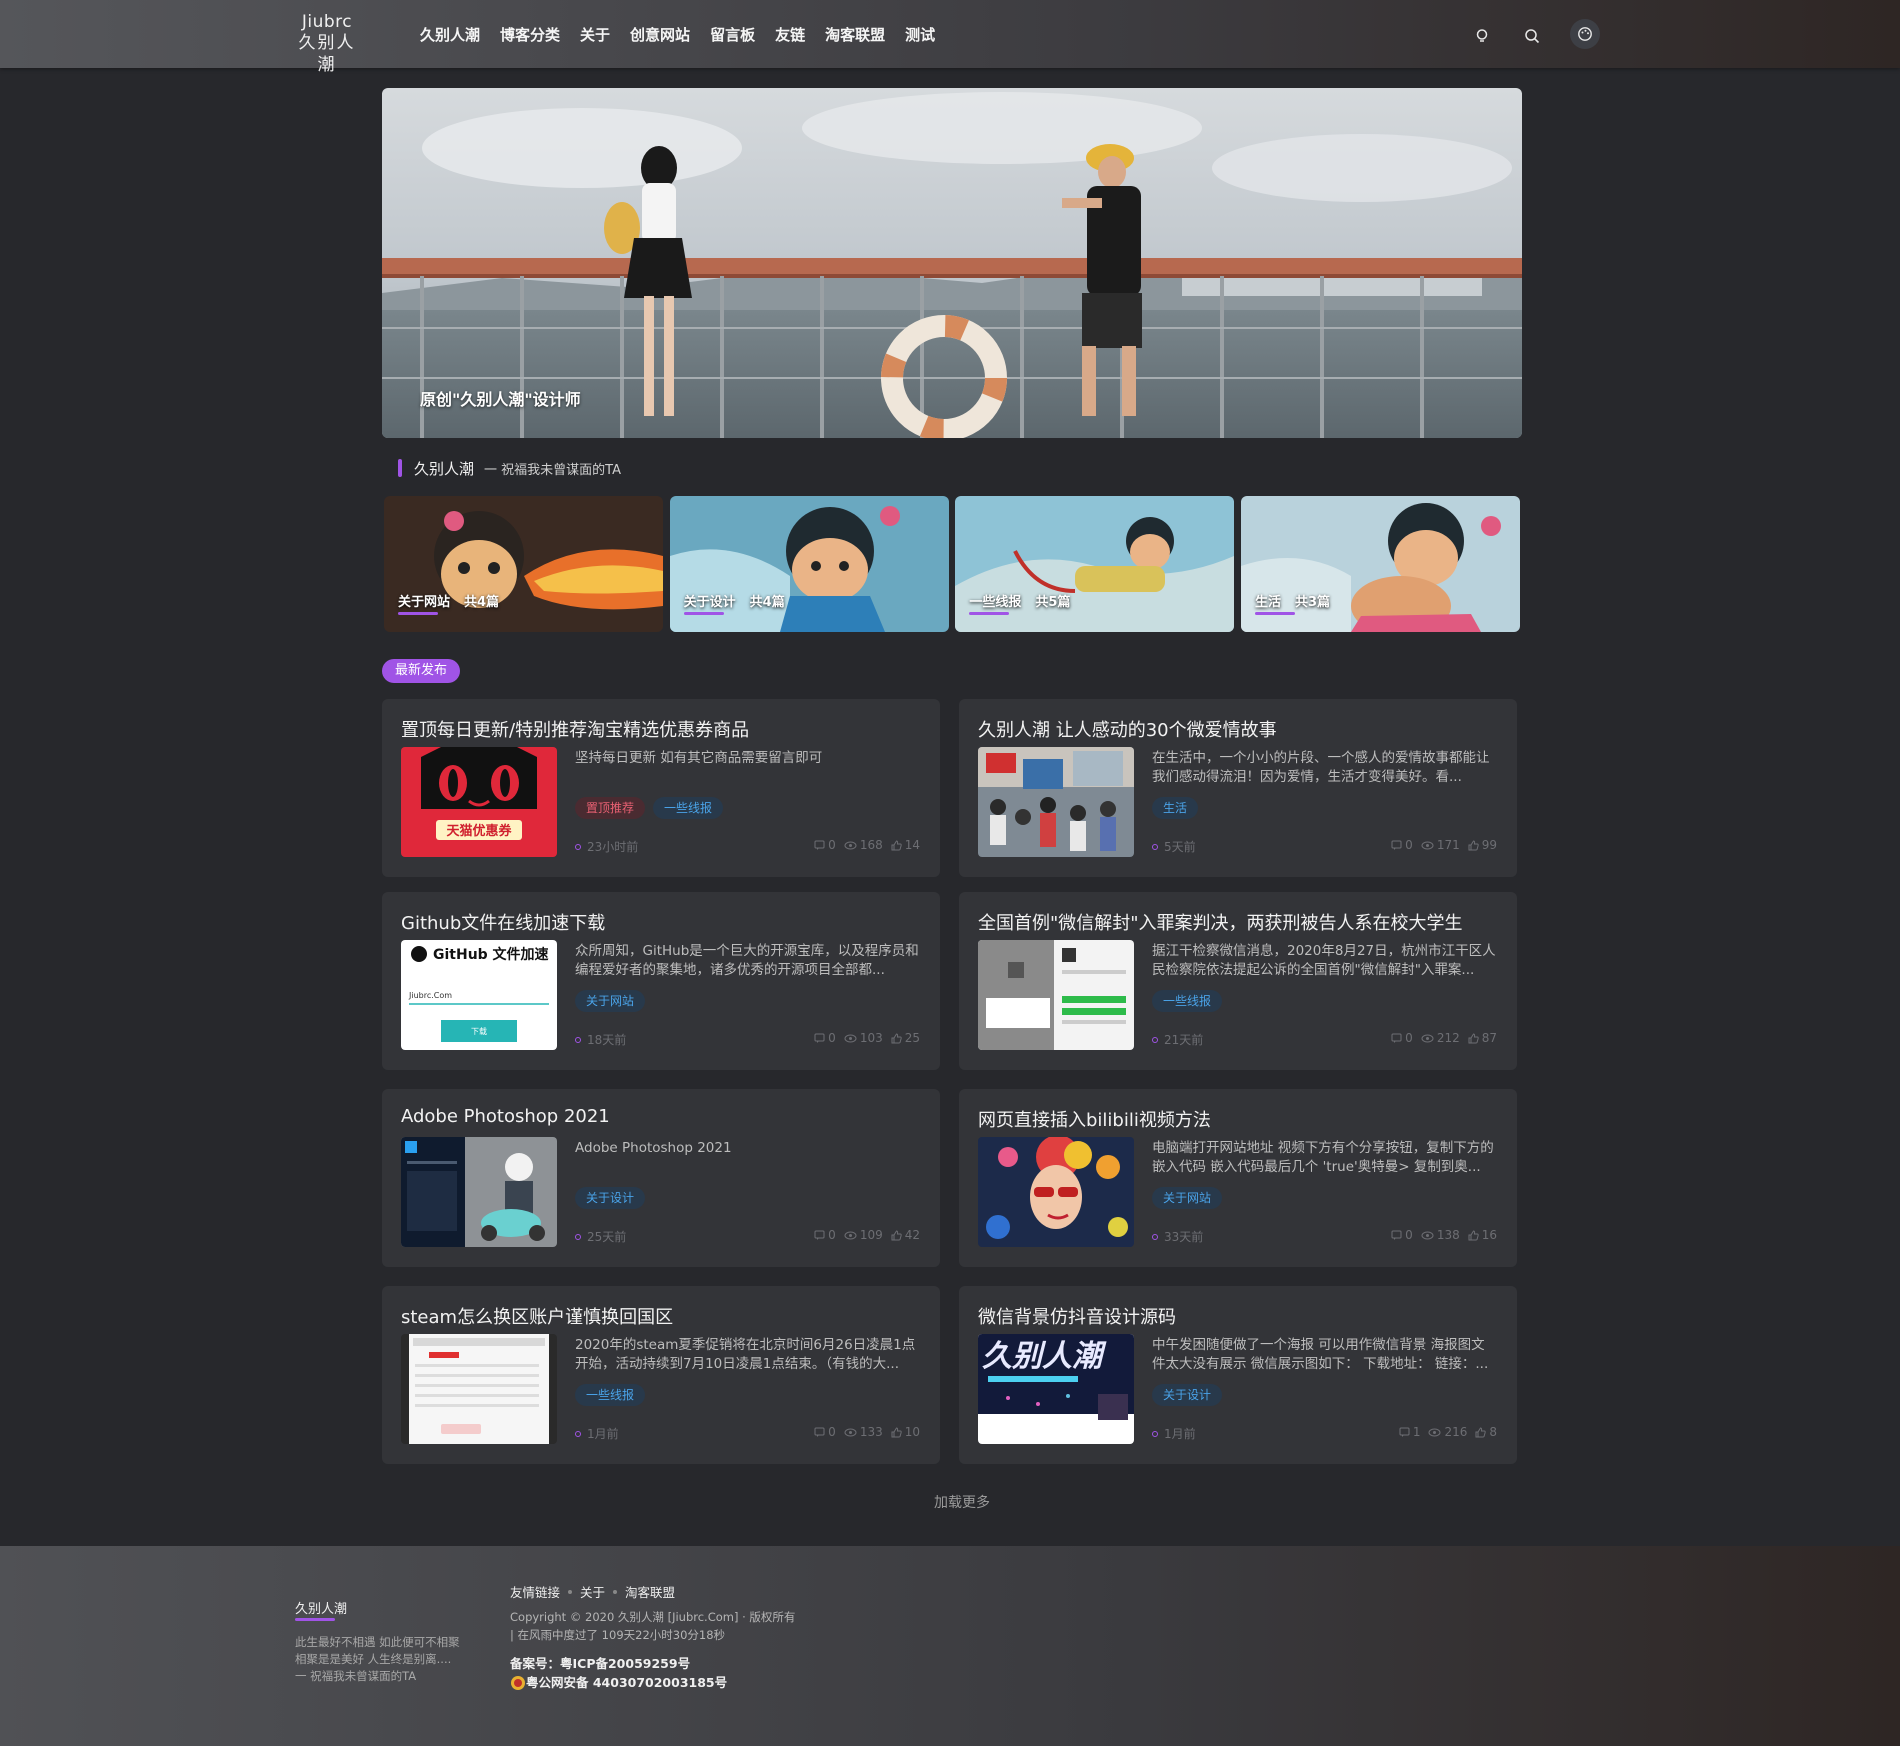 The width and height of the screenshot is (1900, 1746). What do you see at coordinates (315, 1619) in the screenshot?
I see `footer-underline` at bounding box center [315, 1619].